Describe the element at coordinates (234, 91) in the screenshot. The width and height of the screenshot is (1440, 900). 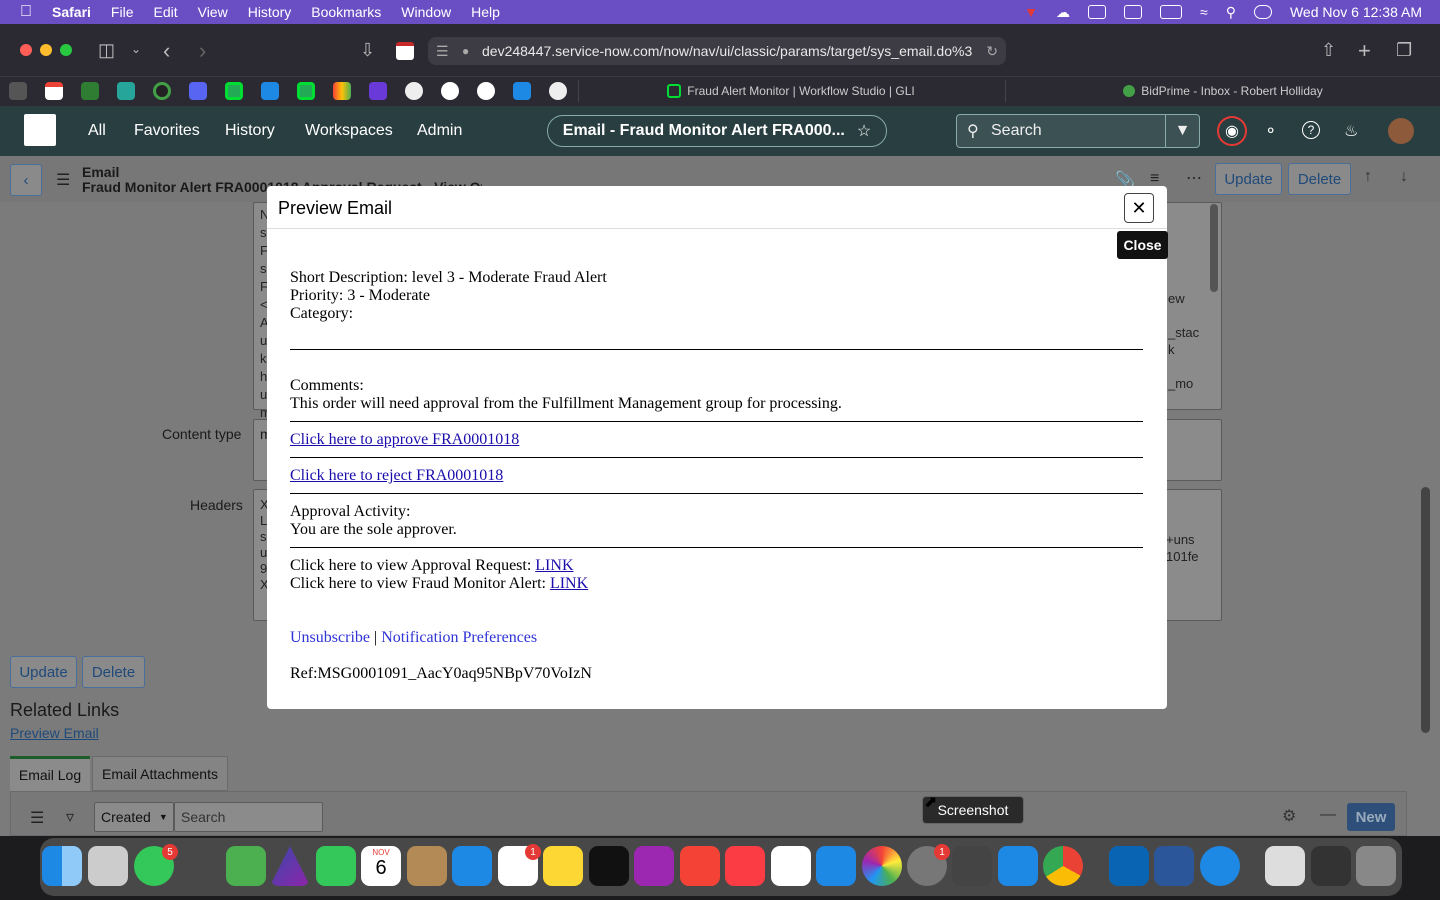
I see `bookmark-servicenow-icon` at that location.